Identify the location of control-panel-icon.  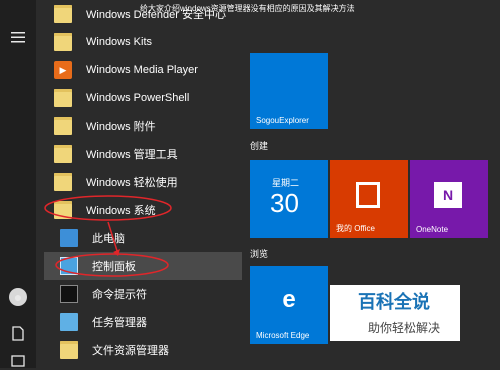
(69, 266).